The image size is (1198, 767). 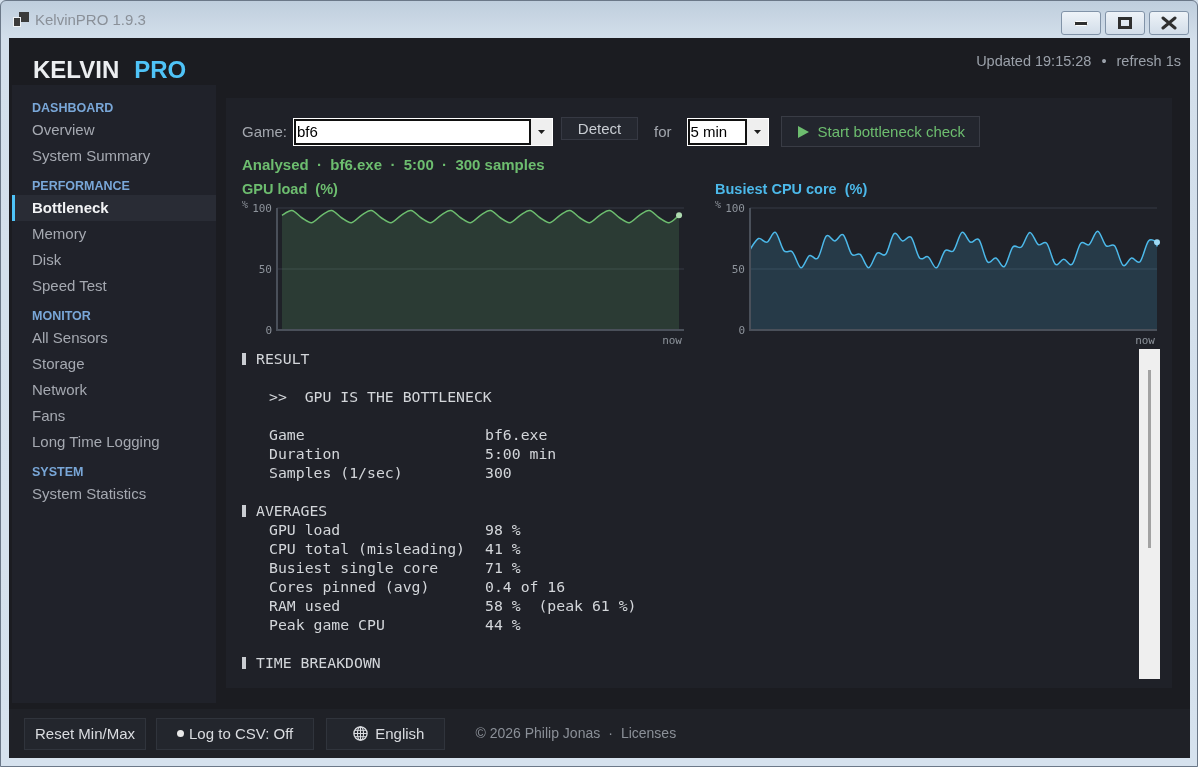 I want to click on sidebar-item: Speed Test, so click(x=114, y=286).